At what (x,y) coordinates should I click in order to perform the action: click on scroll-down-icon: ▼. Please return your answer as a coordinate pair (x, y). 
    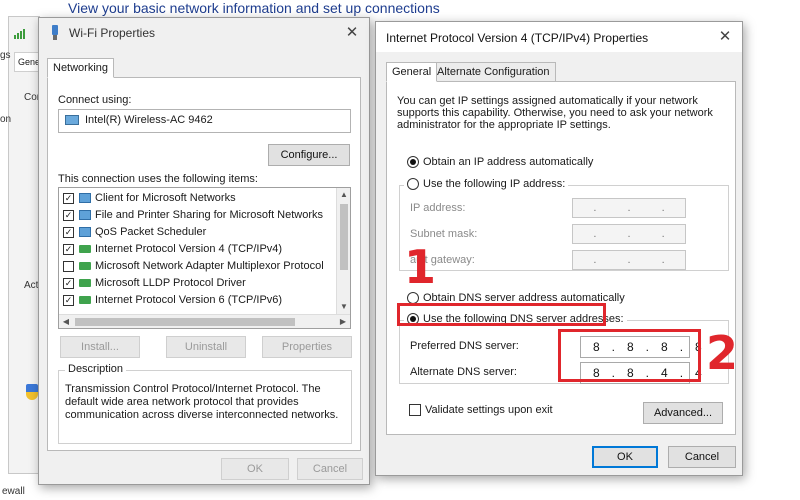
    Looking at the image, I should click on (343, 307).